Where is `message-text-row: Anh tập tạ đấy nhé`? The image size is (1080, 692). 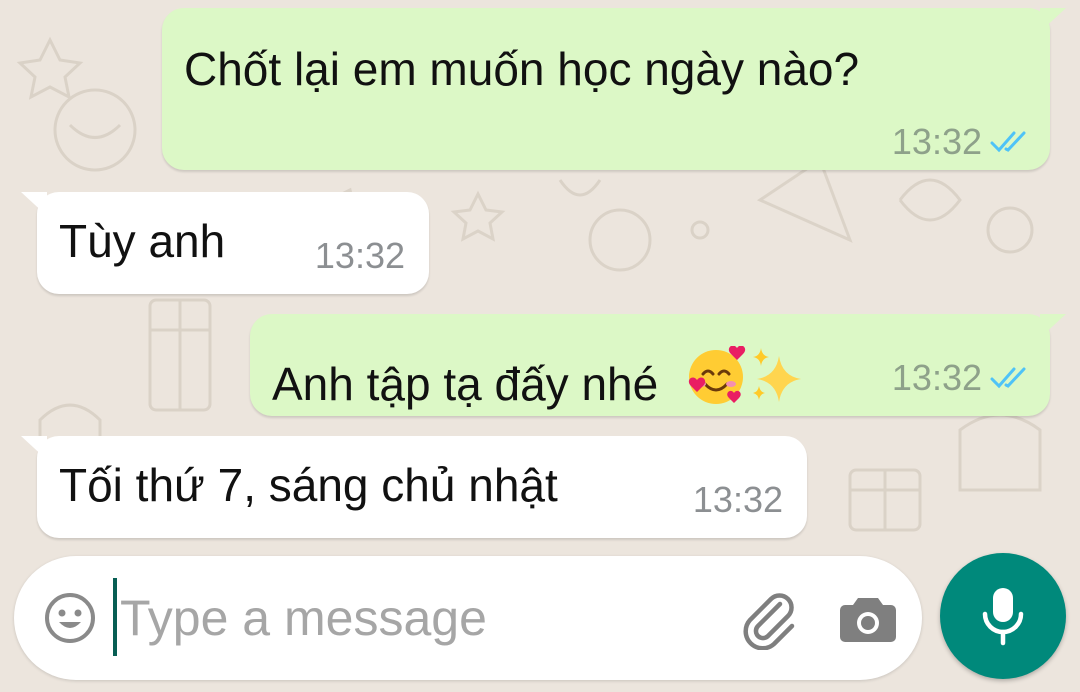 message-text-row: Anh tập tạ đấy nhé is located at coordinates (538, 377).